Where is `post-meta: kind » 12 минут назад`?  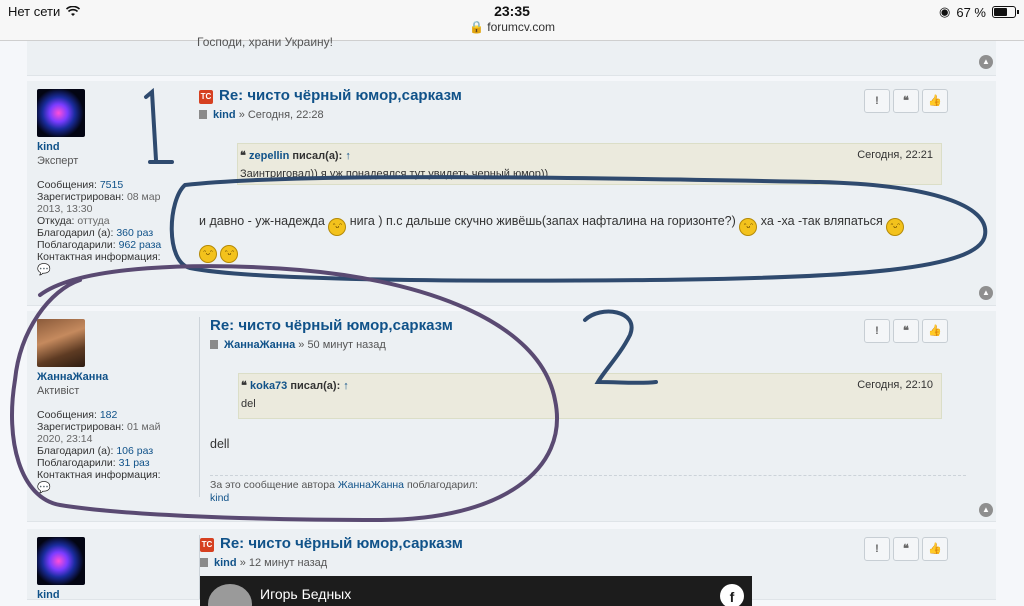 post-meta: kind » 12 минут назад is located at coordinates (263, 563).